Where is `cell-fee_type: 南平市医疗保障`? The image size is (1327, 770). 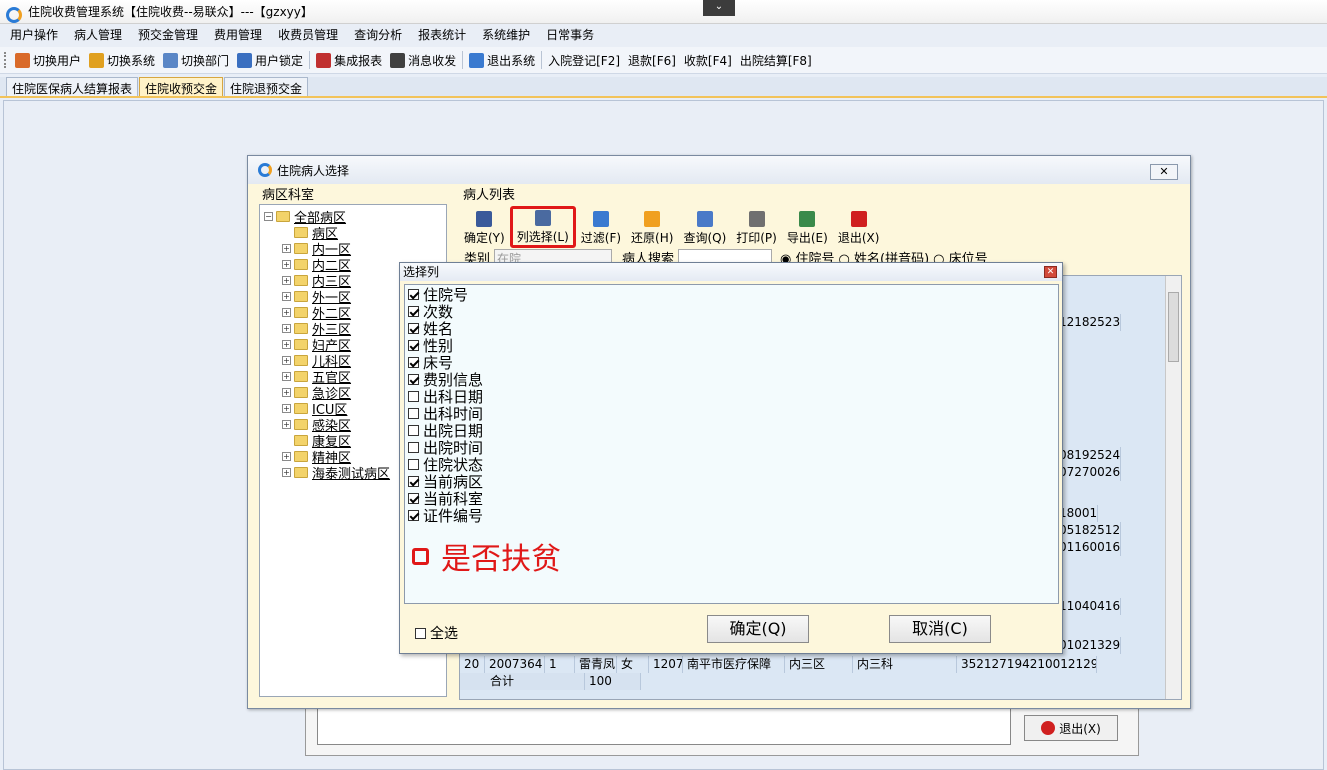 cell-fee_type: 南平市医疗保障 is located at coordinates (734, 664).